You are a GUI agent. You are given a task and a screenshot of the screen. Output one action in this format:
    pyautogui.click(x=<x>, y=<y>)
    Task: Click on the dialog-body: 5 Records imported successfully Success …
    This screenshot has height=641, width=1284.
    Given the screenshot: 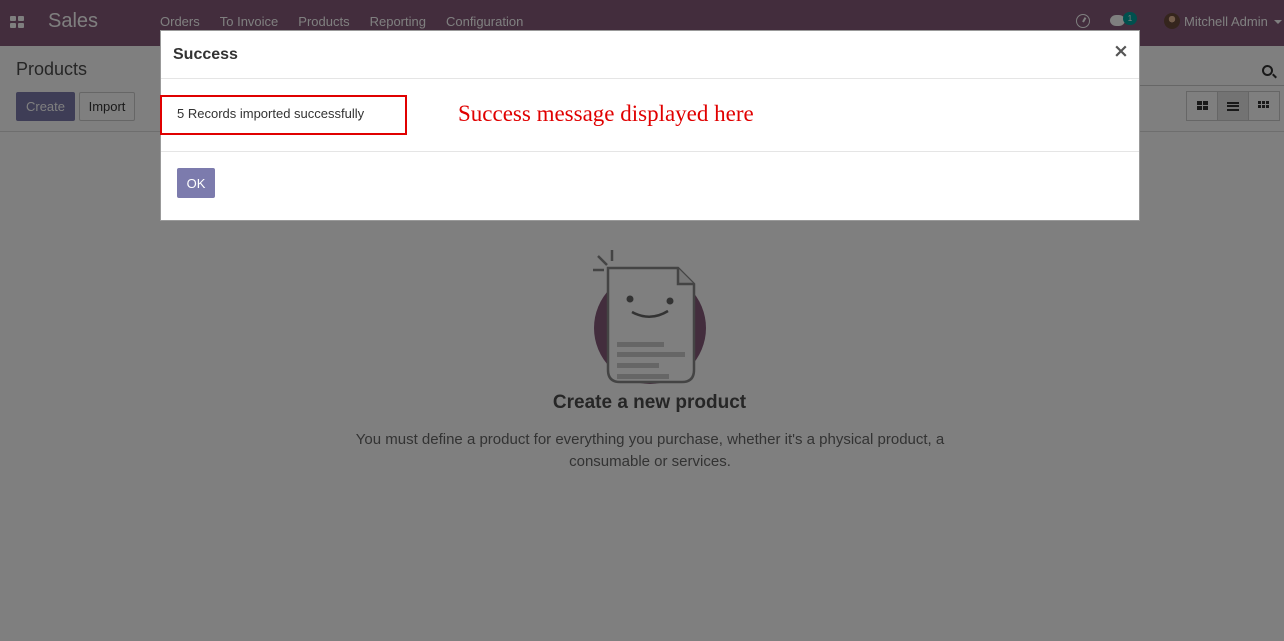 What is the action you would take?
    pyautogui.click(x=649, y=115)
    